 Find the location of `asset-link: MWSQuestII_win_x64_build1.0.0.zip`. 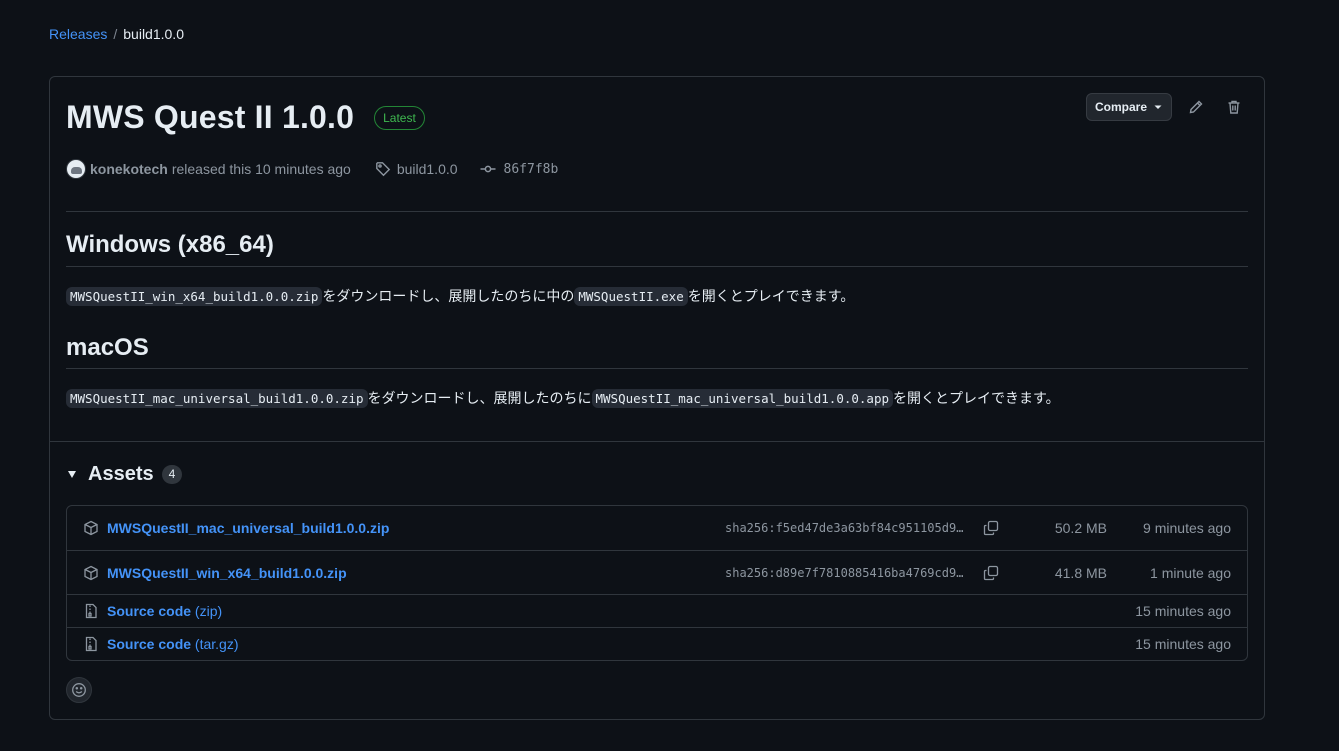

asset-link: MWSQuestII_win_x64_build1.0.0.zip is located at coordinates (227, 573).